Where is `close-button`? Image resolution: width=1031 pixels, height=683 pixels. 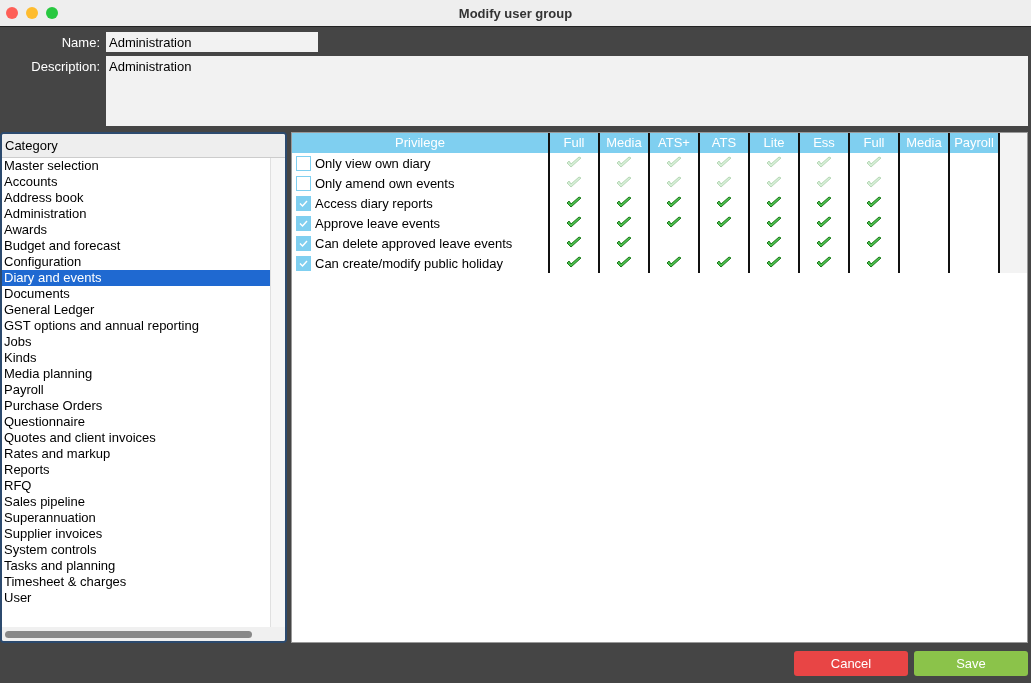 close-button is located at coordinates (12, 13).